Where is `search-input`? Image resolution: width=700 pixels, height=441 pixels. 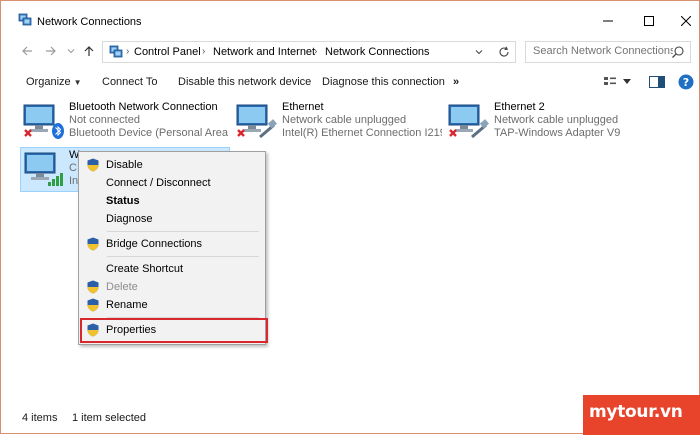
search-input is located at coordinates (603, 51).